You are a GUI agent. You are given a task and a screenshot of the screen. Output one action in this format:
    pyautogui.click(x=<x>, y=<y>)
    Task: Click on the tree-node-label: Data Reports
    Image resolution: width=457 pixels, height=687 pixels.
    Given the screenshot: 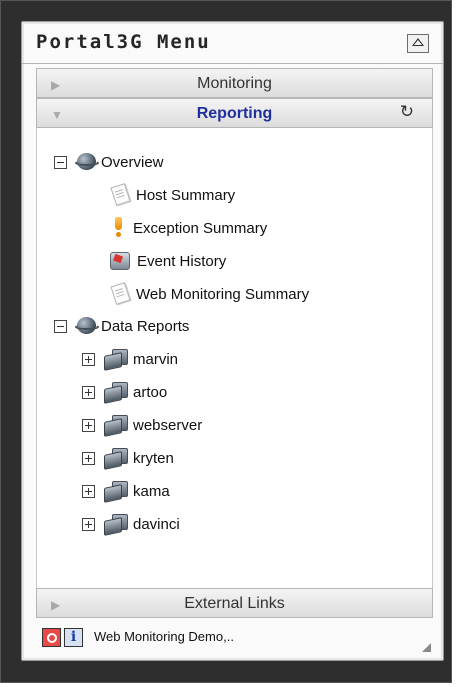 What is the action you would take?
    pyautogui.click(x=145, y=326)
    